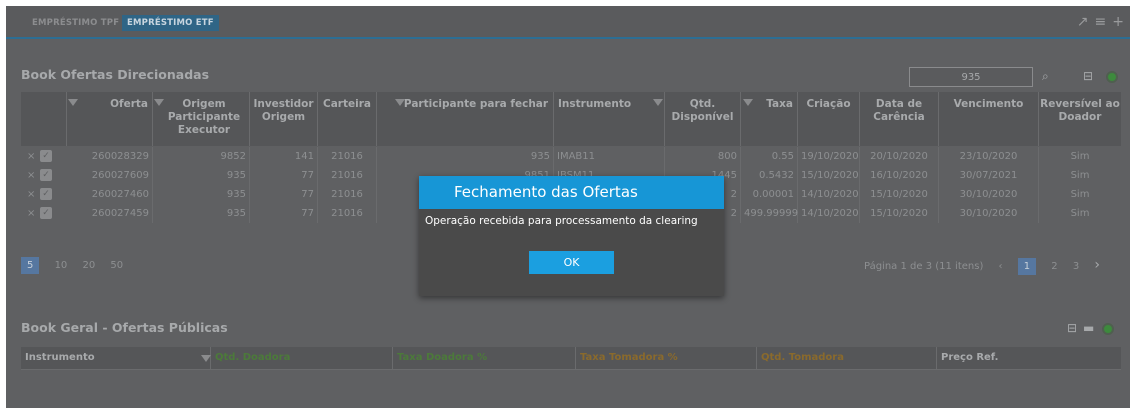 The width and height of the screenshot is (1130, 408). What do you see at coordinates (571, 192) in the screenshot?
I see `dialog-title: Fechamento das Ofertas` at bounding box center [571, 192].